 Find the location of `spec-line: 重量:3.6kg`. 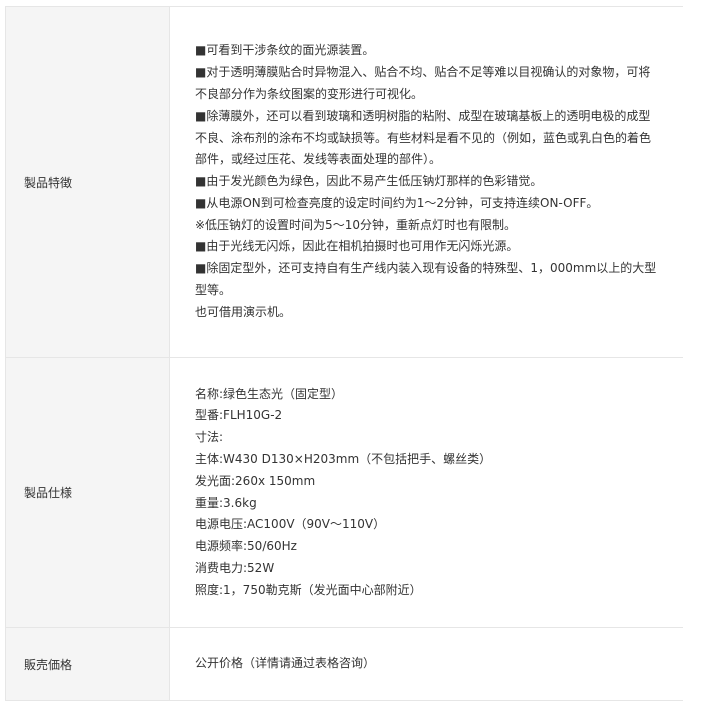

spec-line: 重量:3.6kg is located at coordinates (226, 502).